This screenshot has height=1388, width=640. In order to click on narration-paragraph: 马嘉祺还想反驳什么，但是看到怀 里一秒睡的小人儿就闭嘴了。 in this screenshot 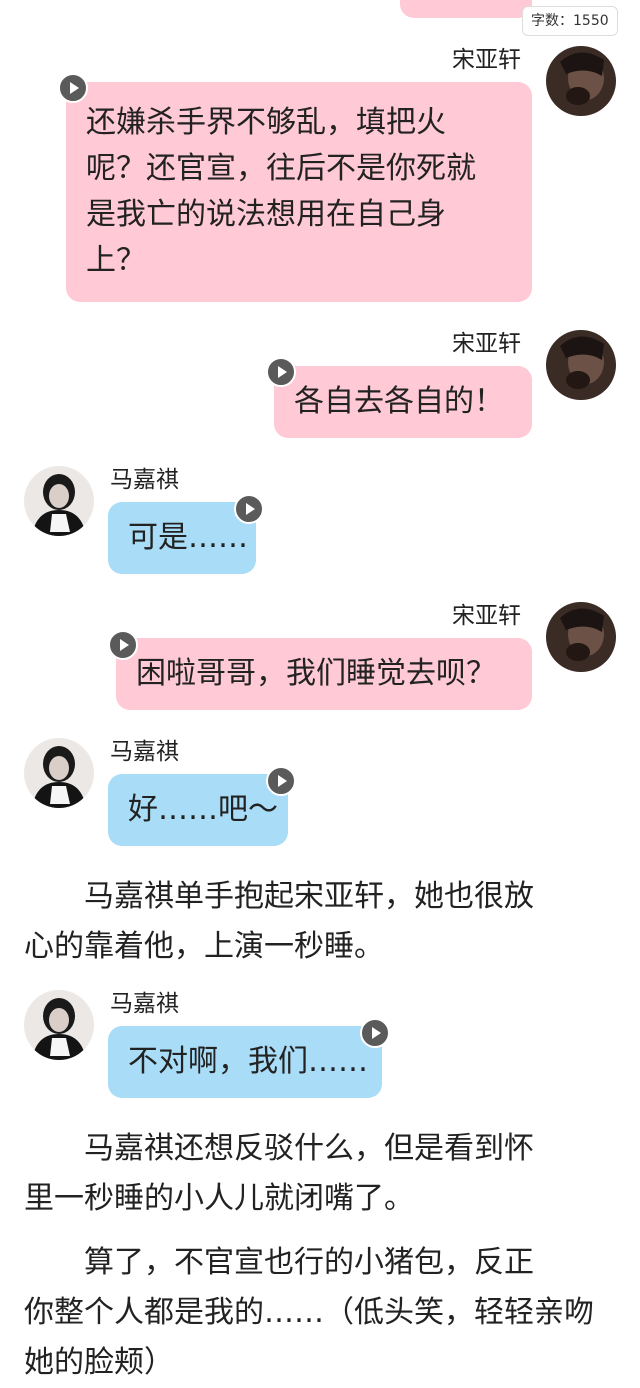, I will do `click(324, 1174)`.